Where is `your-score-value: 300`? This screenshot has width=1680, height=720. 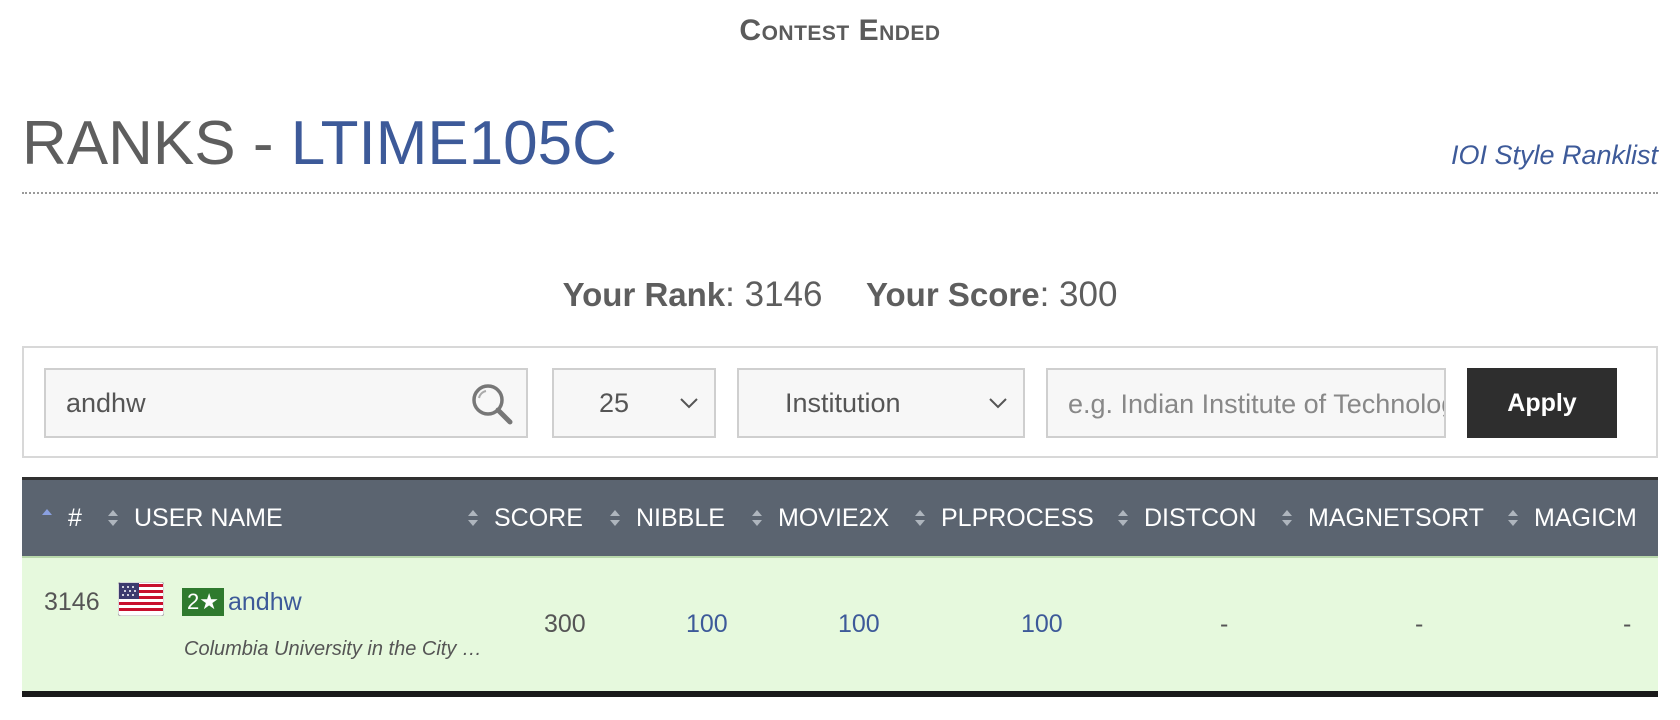
your-score-value: 300 is located at coordinates (1088, 294).